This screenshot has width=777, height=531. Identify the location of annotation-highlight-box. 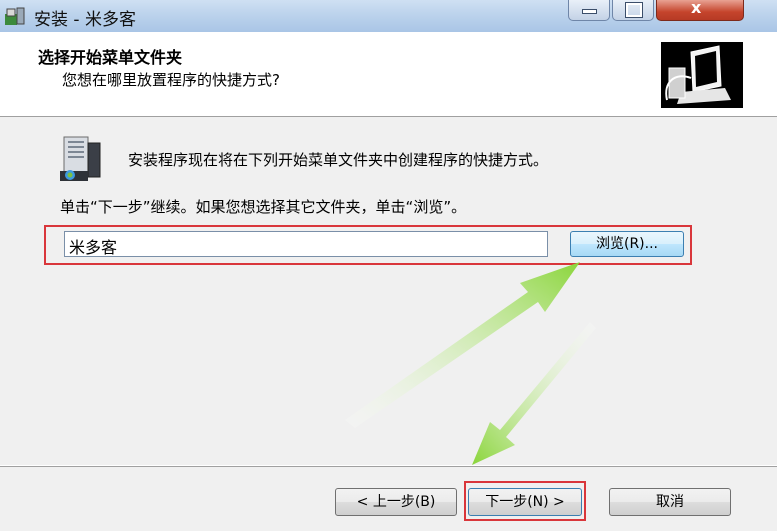
(368, 245).